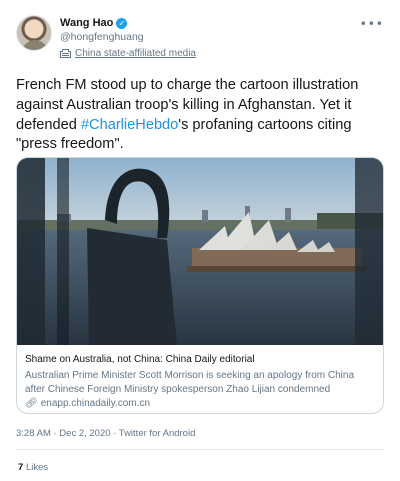 The width and height of the screenshot is (400, 481). I want to click on state-media-label-text: China state-affiliated media, so click(135, 53).